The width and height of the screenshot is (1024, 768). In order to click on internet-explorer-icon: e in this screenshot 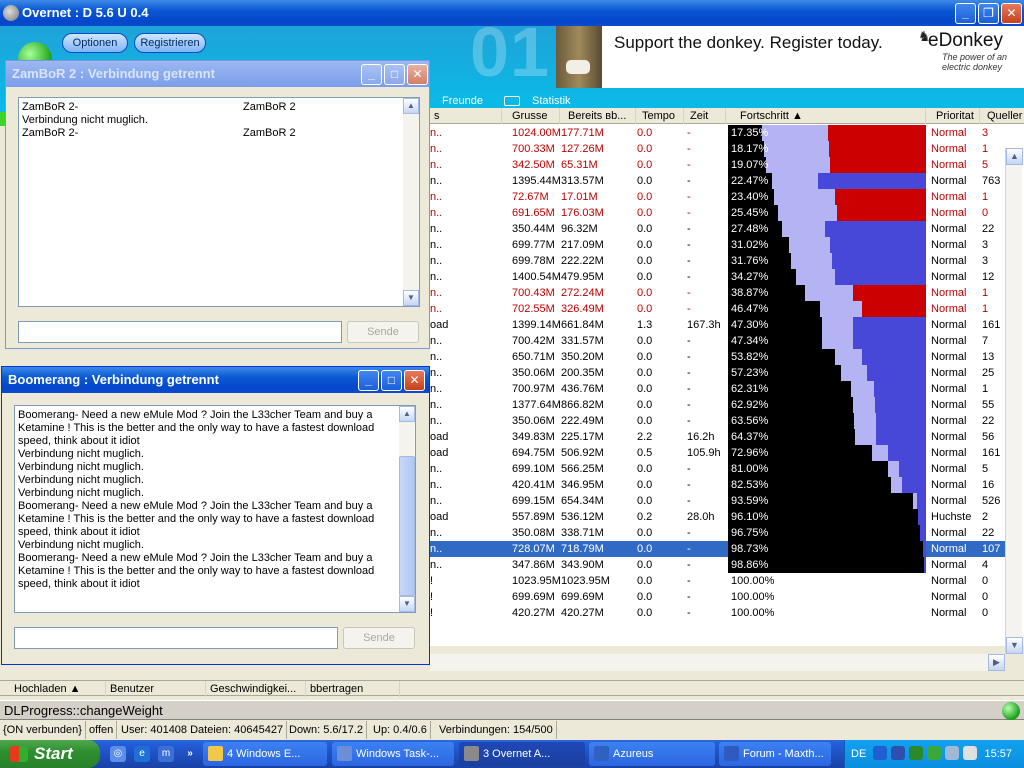, I will do `click(142, 754)`.